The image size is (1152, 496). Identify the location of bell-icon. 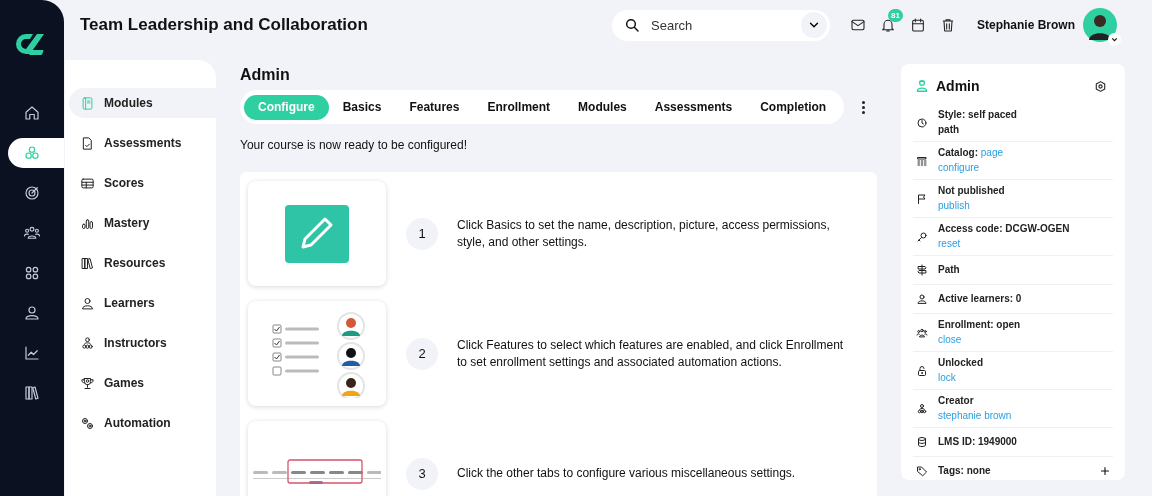
(888, 25).